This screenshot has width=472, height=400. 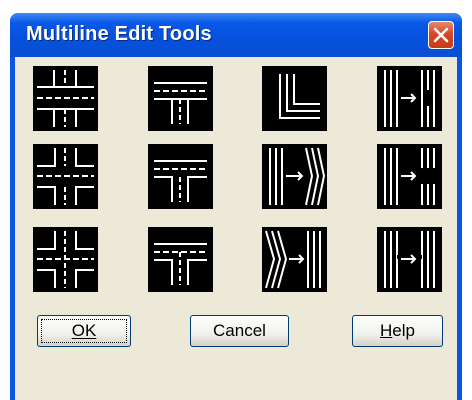 I want to click on merged-tee-tool, so click(x=180, y=259).